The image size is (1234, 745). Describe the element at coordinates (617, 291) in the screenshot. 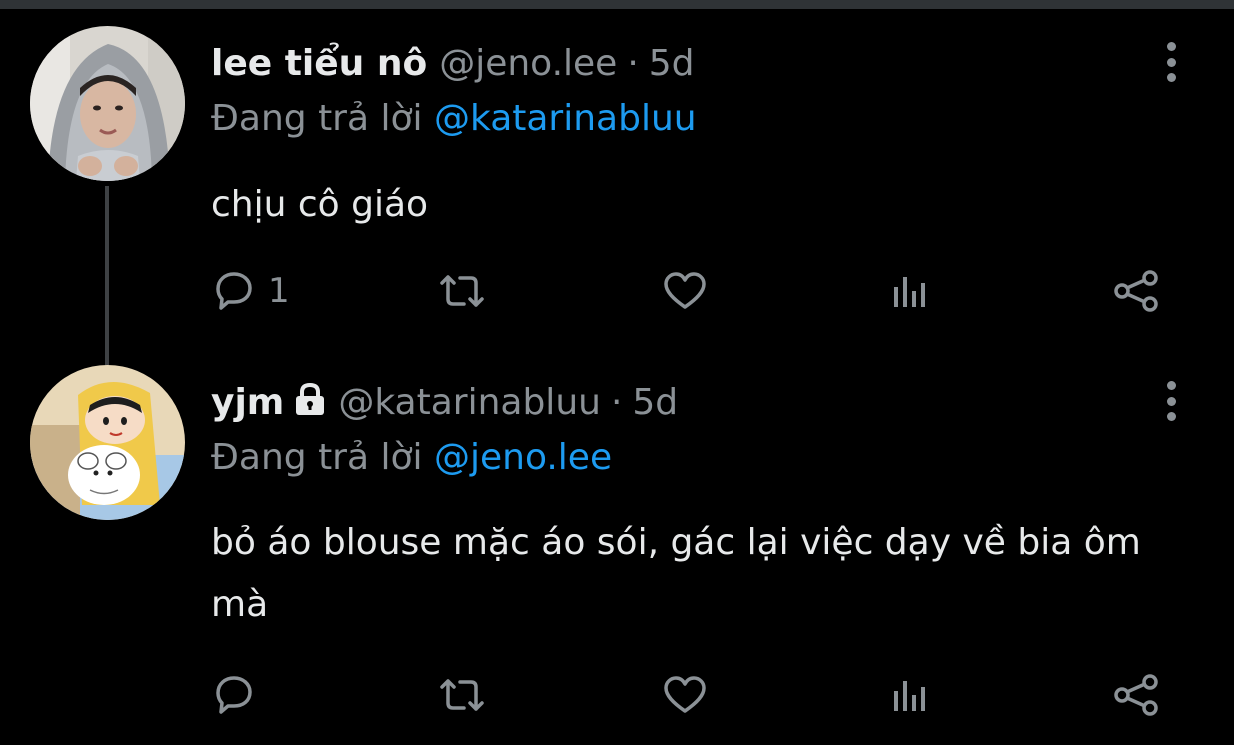

I see `action-bar: 1` at that location.